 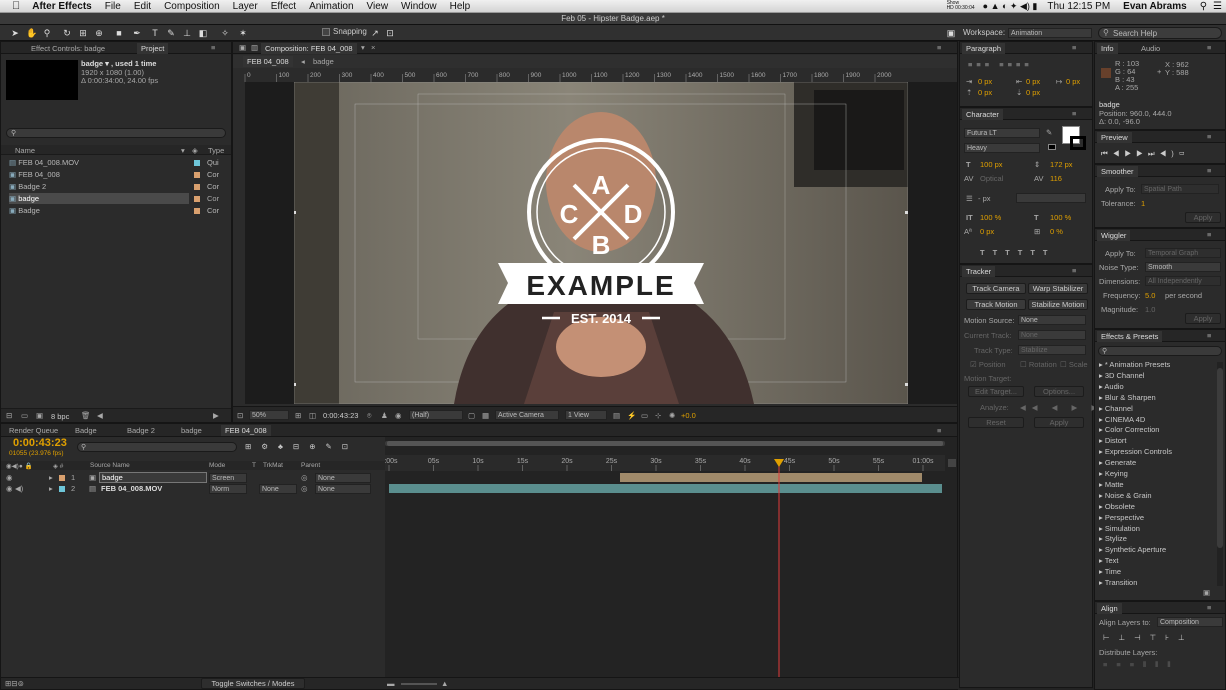 What do you see at coordinates (1060, 217) in the screenshot?
I see `horizontal-scale: 100 %` at bounding box center [1060, 217].